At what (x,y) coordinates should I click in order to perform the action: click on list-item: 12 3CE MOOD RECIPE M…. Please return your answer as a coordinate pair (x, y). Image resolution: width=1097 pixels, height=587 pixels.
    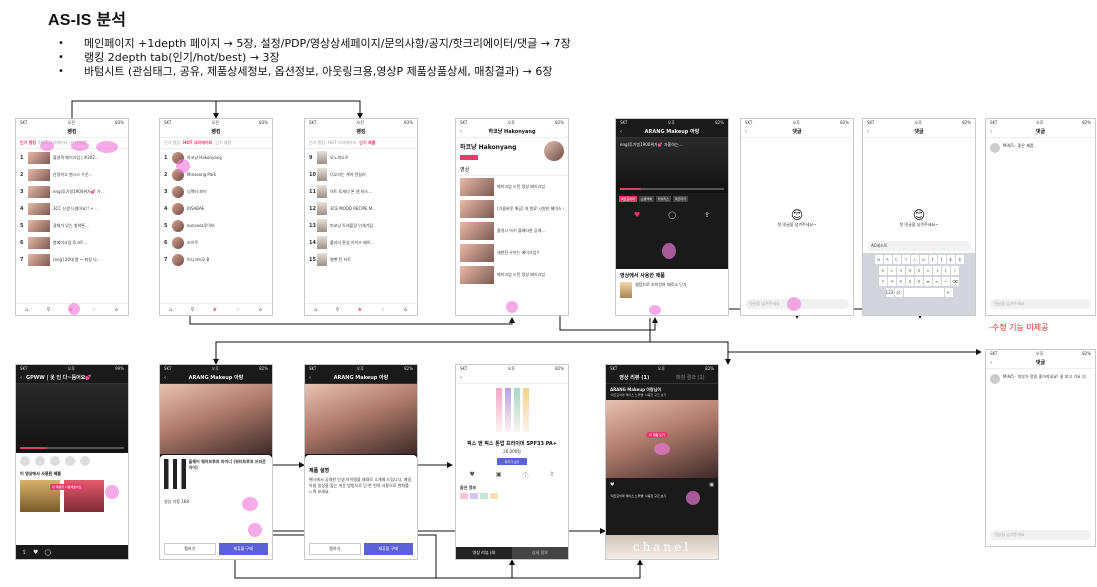
    Looking at the image, I should click on (361, 208).